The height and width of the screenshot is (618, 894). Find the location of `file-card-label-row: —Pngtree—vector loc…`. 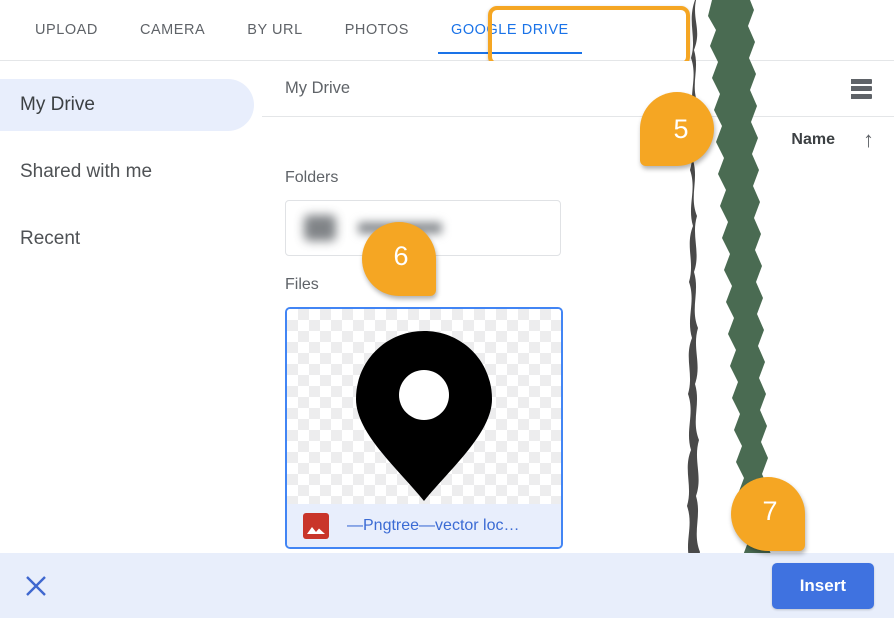

file-card-label-row: —Pngtree—vector loc… is located at coordinates (424, 525).